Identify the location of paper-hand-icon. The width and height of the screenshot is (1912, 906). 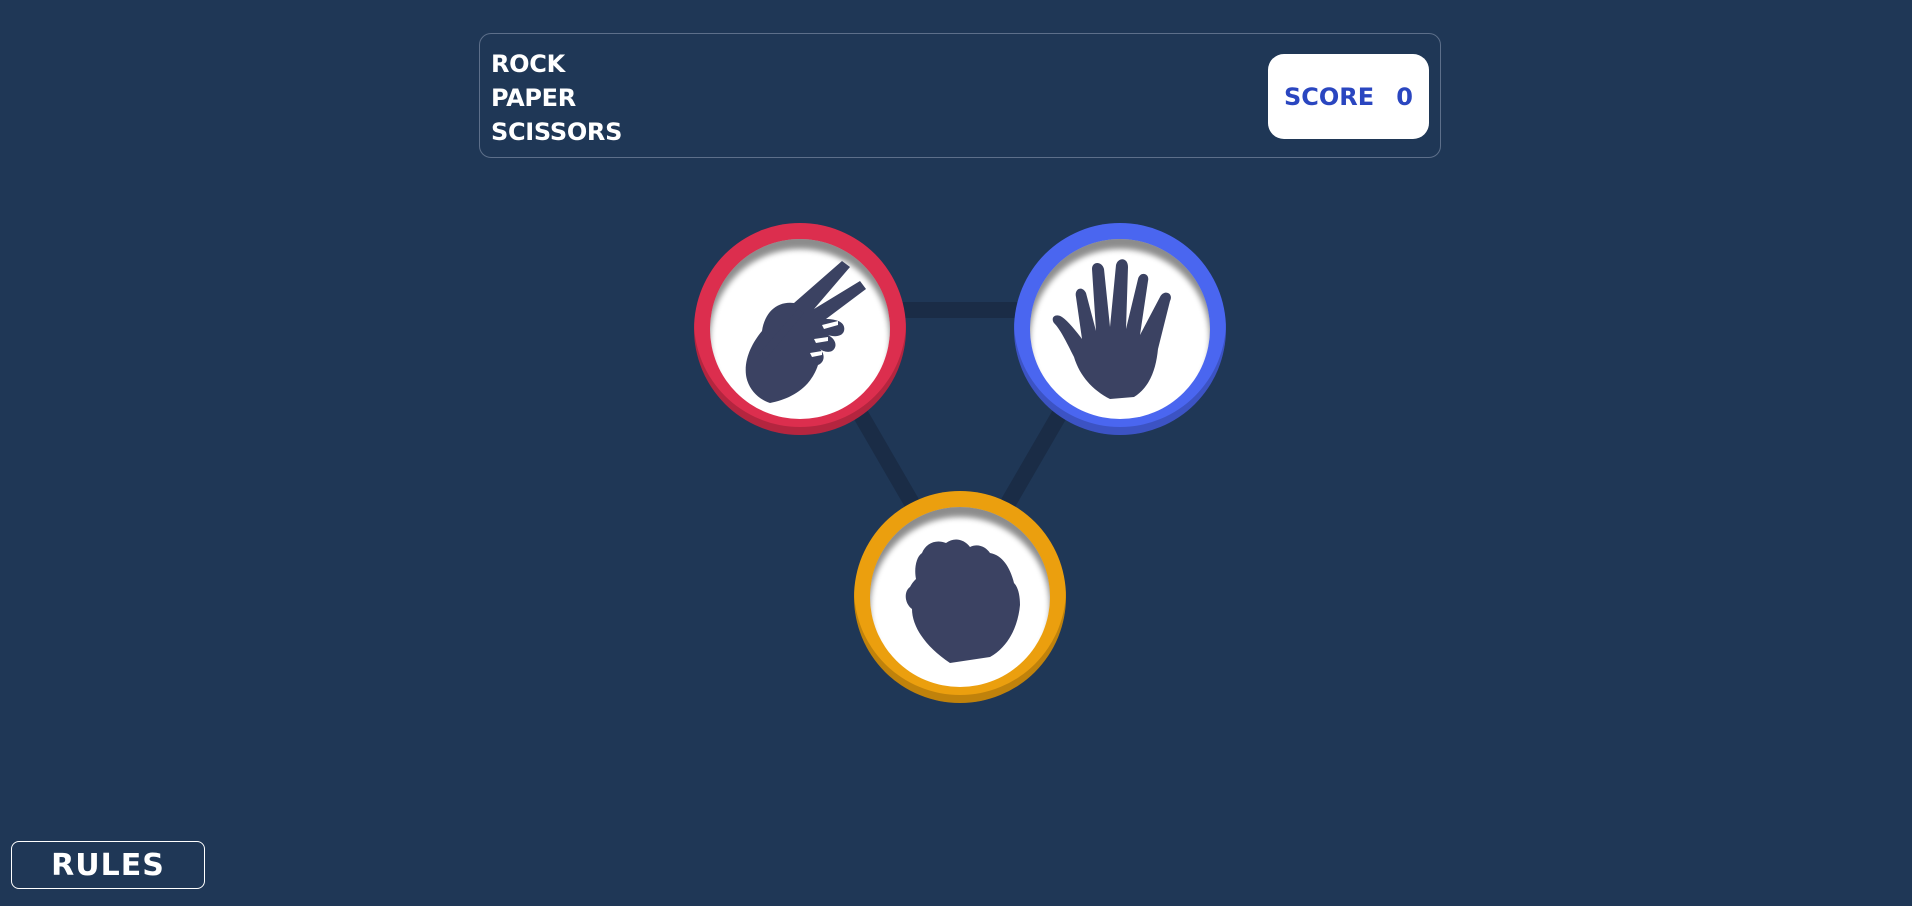
(1120, 329).